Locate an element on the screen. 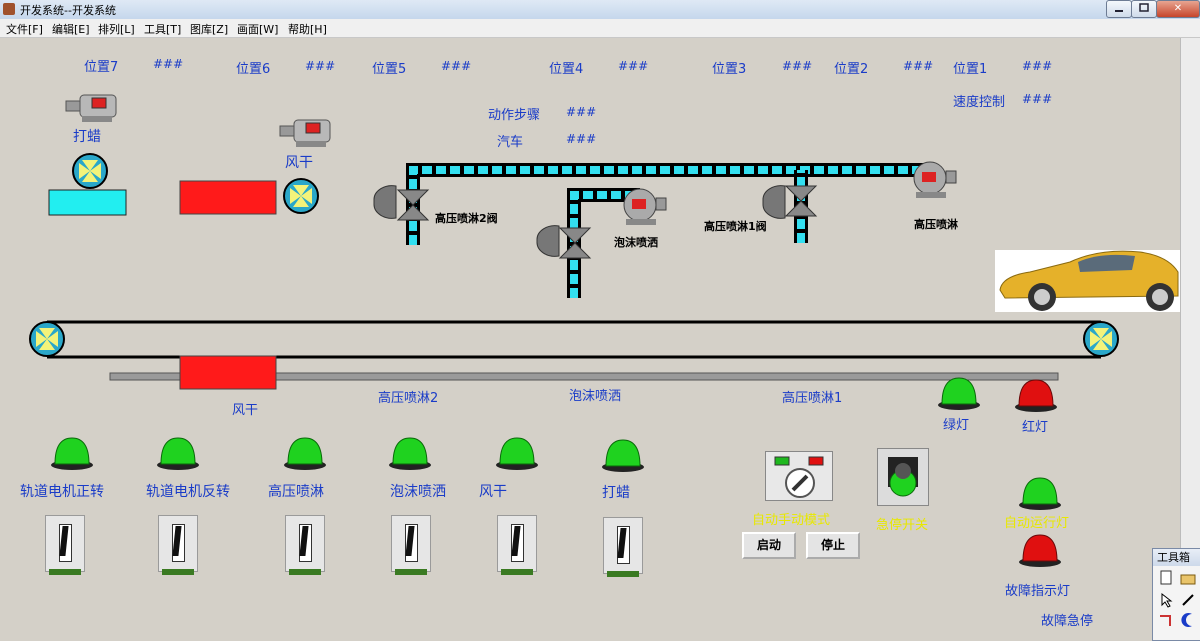 This screenshot has height=641, width=1200. mode-selector-switch is located at coordinates (799, 476).